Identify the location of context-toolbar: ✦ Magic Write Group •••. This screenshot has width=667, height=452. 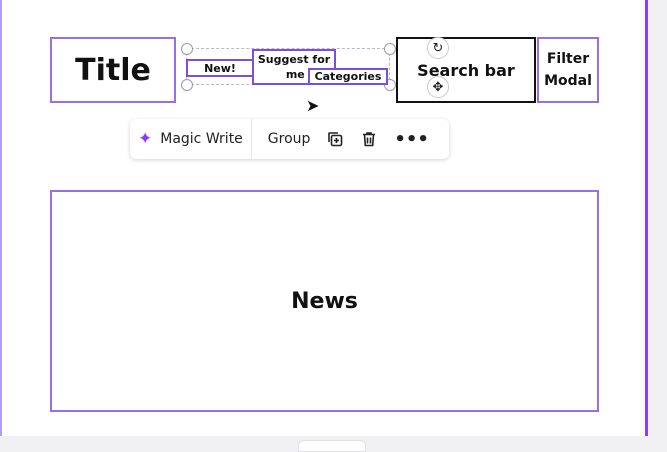
(289, 139).